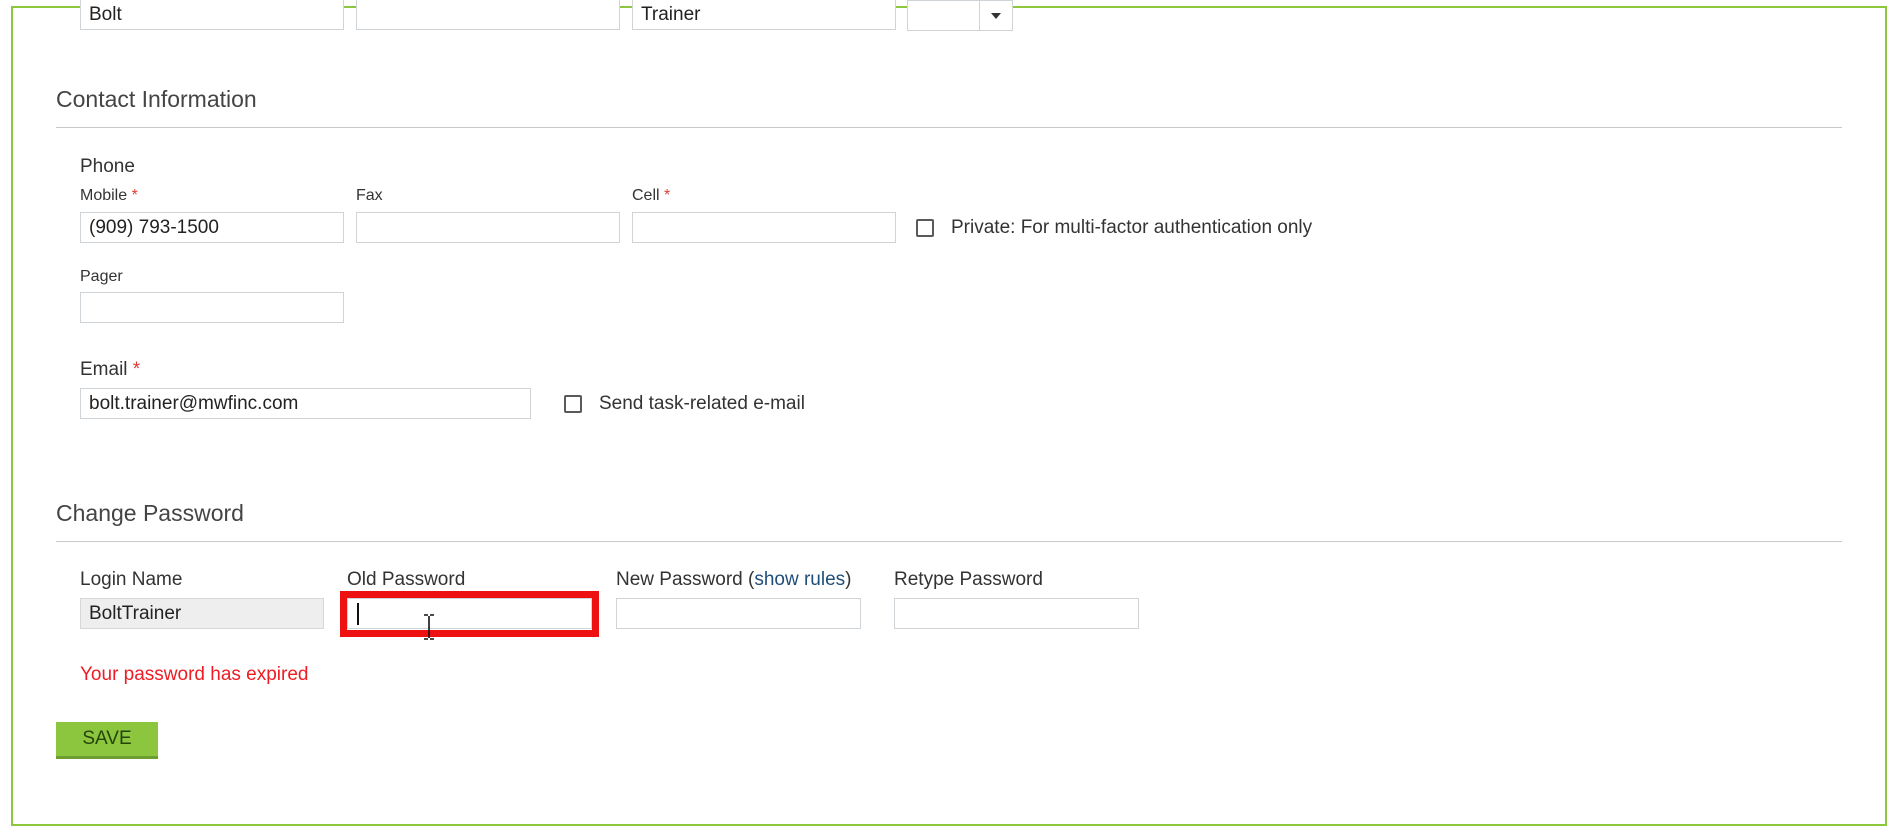 This screenshot has width=1891, height=826. Describe the element at coordinates (960, 15) in the screenshot. I see `suffix-dropdown` at that location.